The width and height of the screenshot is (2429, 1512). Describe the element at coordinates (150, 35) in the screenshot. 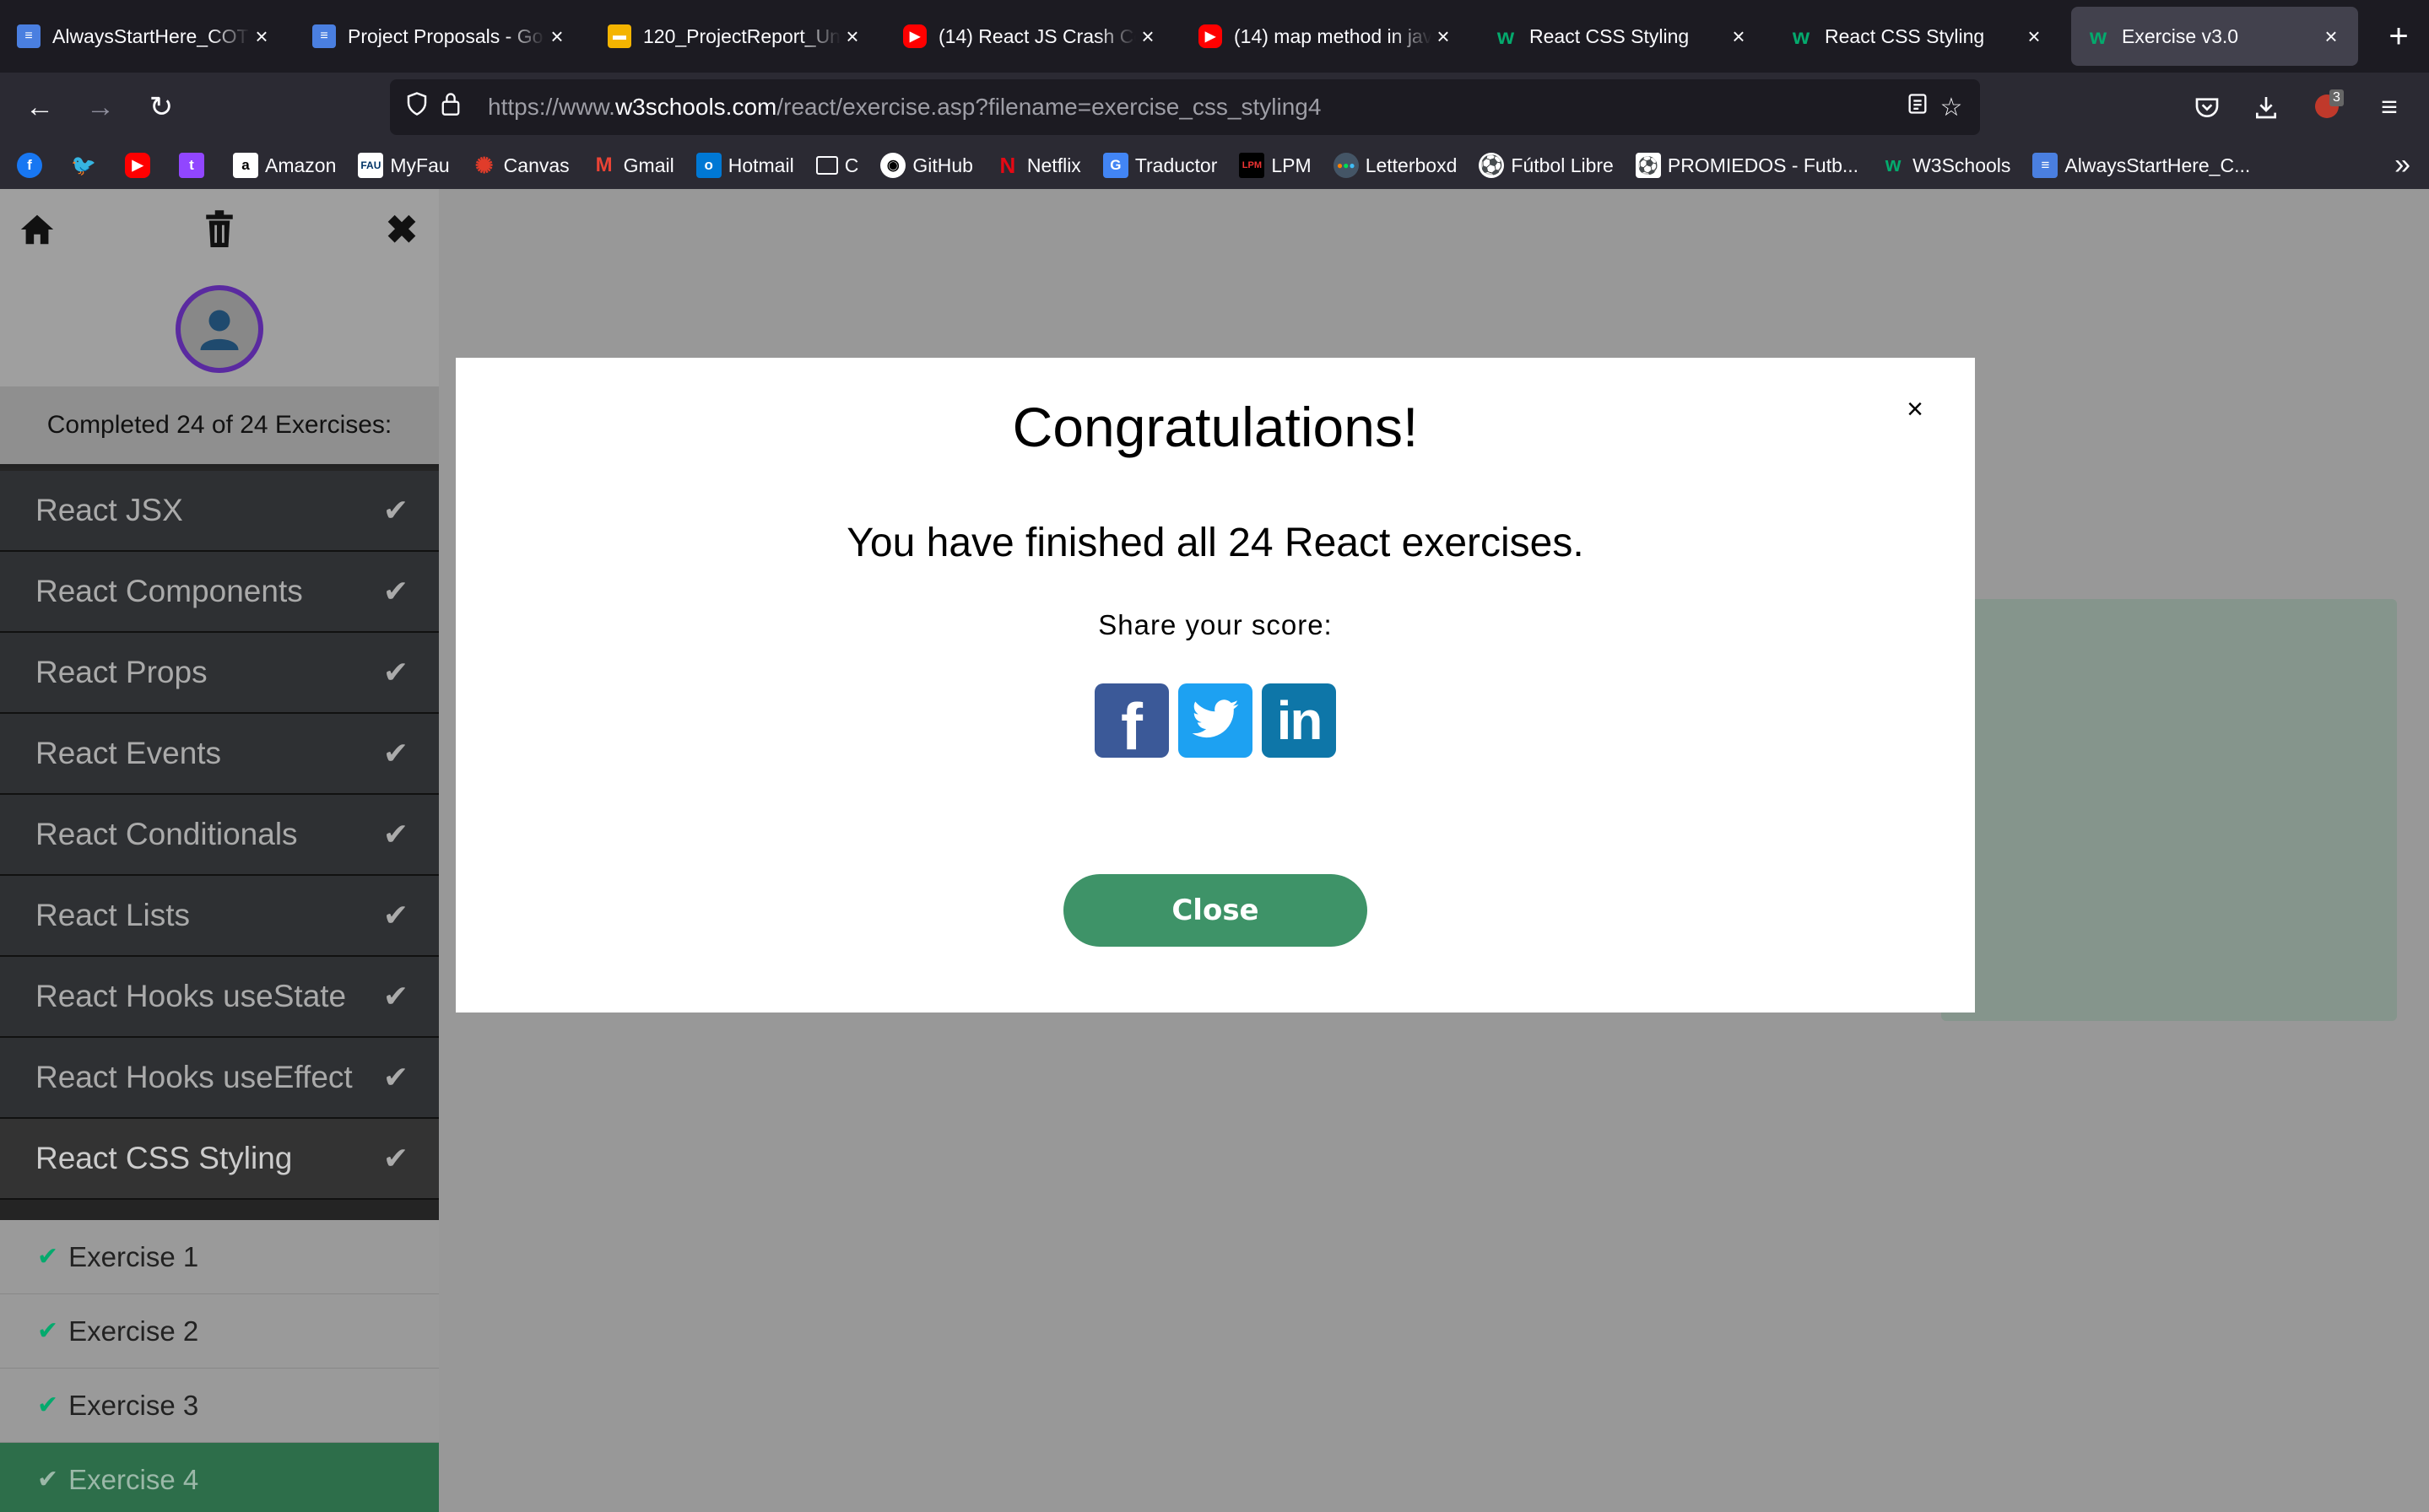

I see `tab-title: AlwaysStartHere_COT` at that location.